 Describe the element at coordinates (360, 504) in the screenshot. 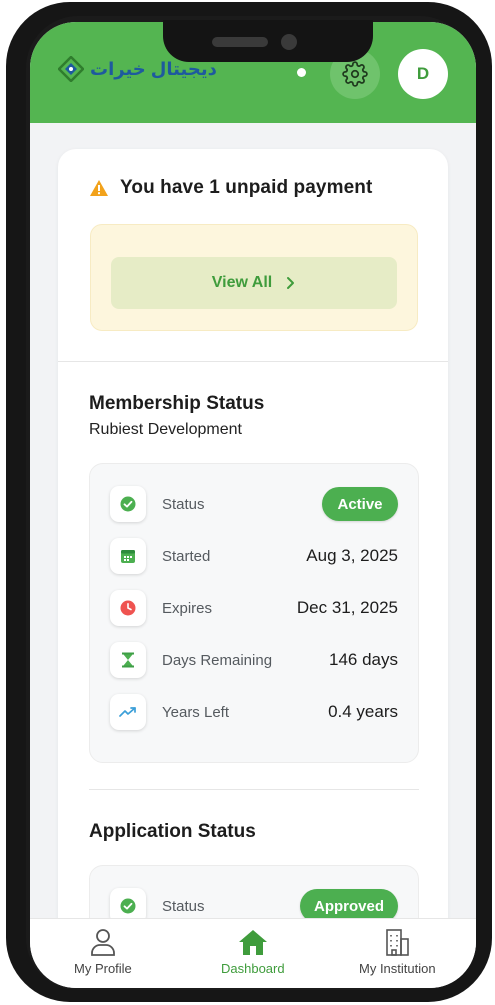

I see `status-badge: Active` at that location.